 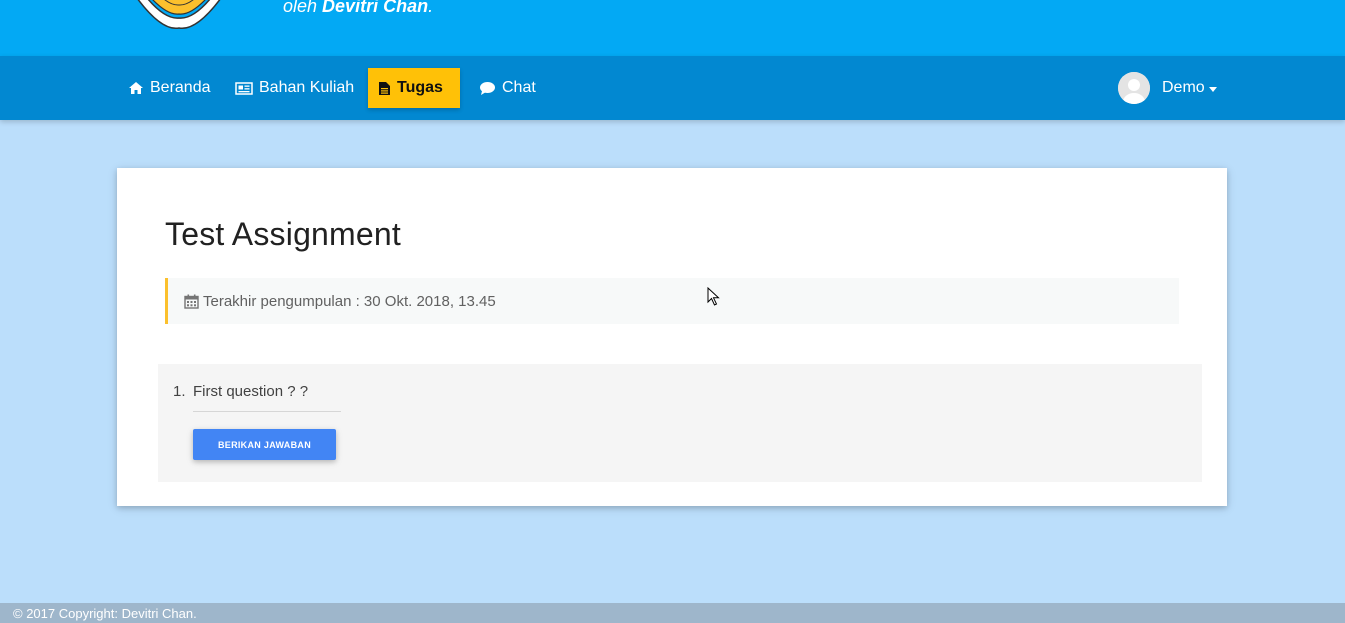 What do you see at coordinates (1183, 87) in the screenshot?
I see `user-name: Demo` at bounding box center [1183, 87].